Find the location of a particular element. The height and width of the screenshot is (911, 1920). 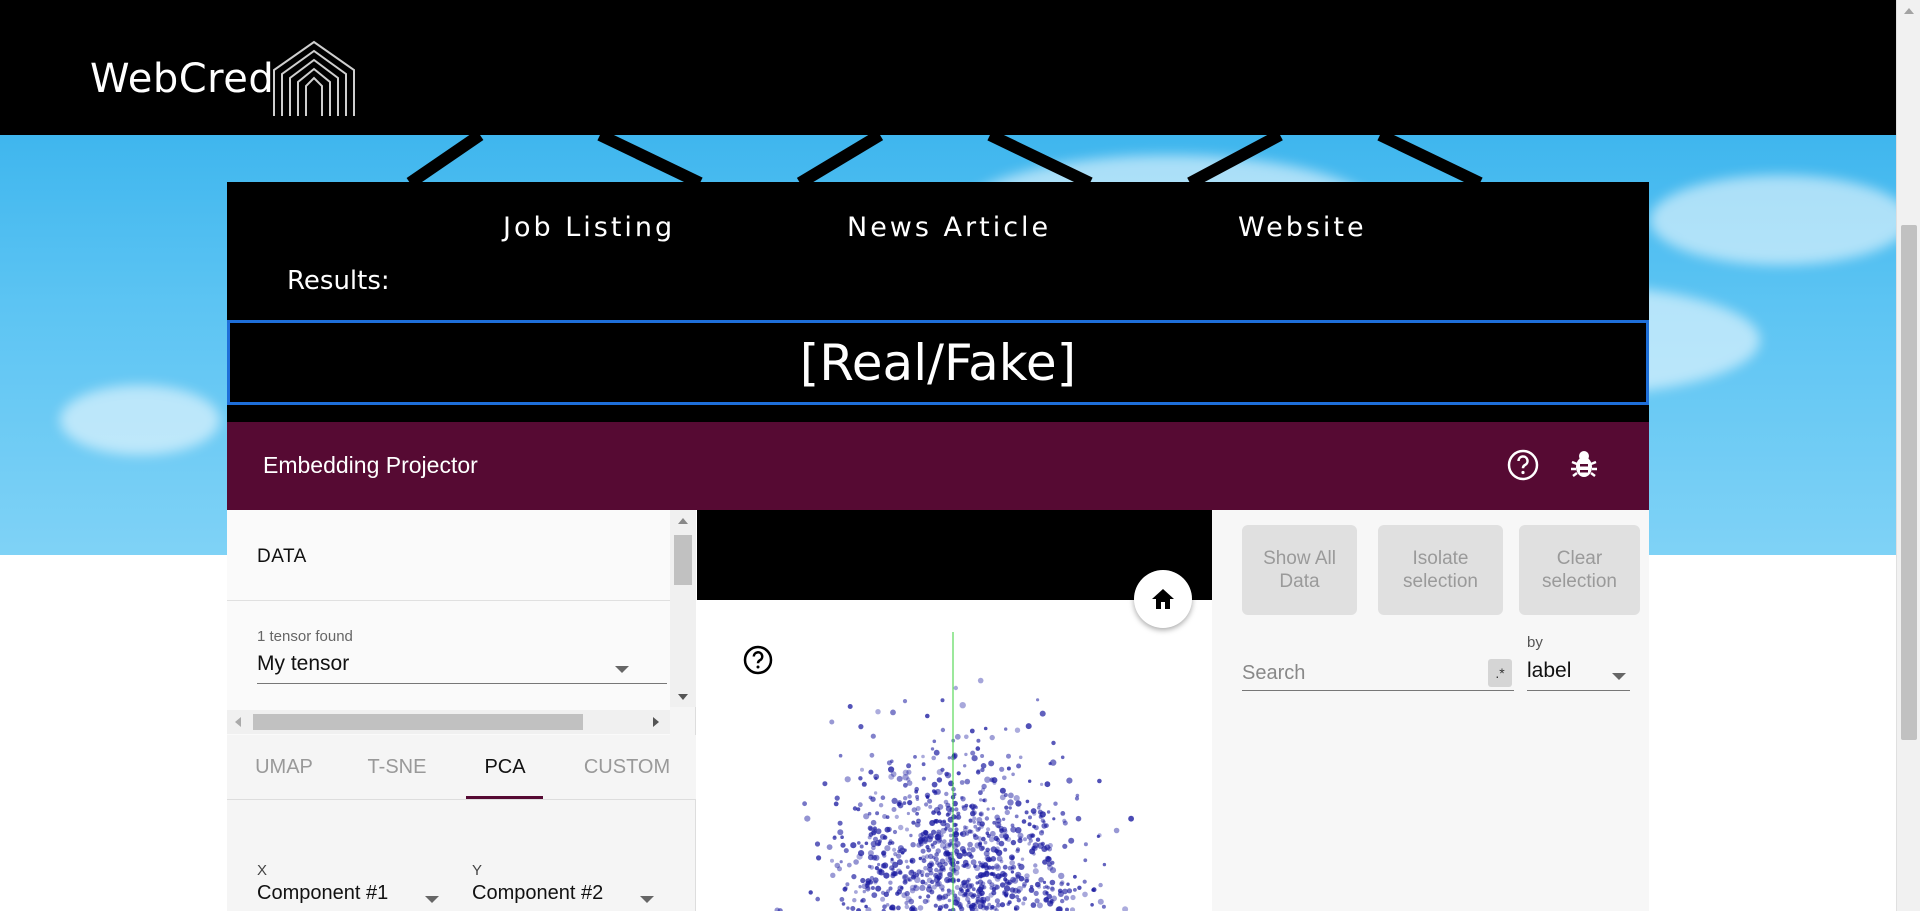

nav-job-listing: Job Listing is located at coordinates (589, 227).